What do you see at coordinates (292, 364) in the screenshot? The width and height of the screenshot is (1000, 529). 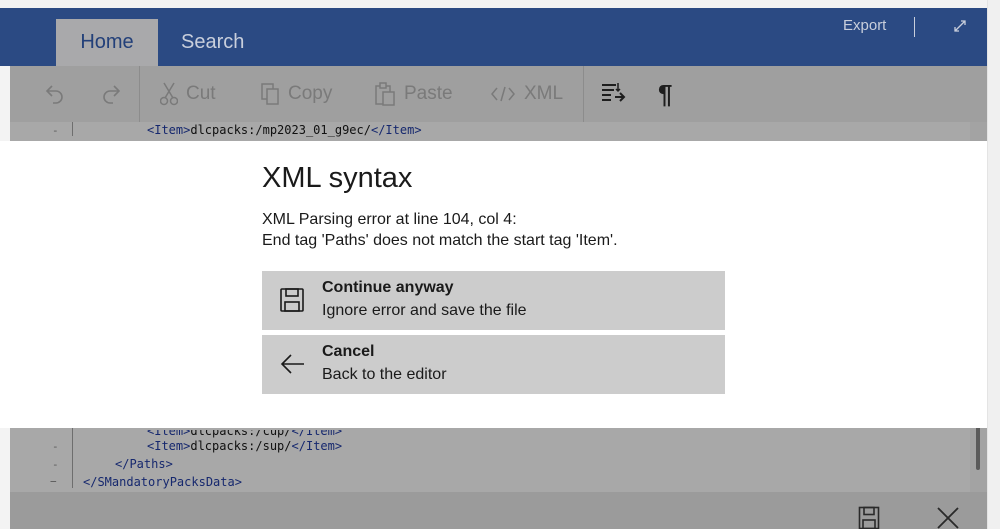 I see `back-arrow-icon` at bounding box center [292, 364].